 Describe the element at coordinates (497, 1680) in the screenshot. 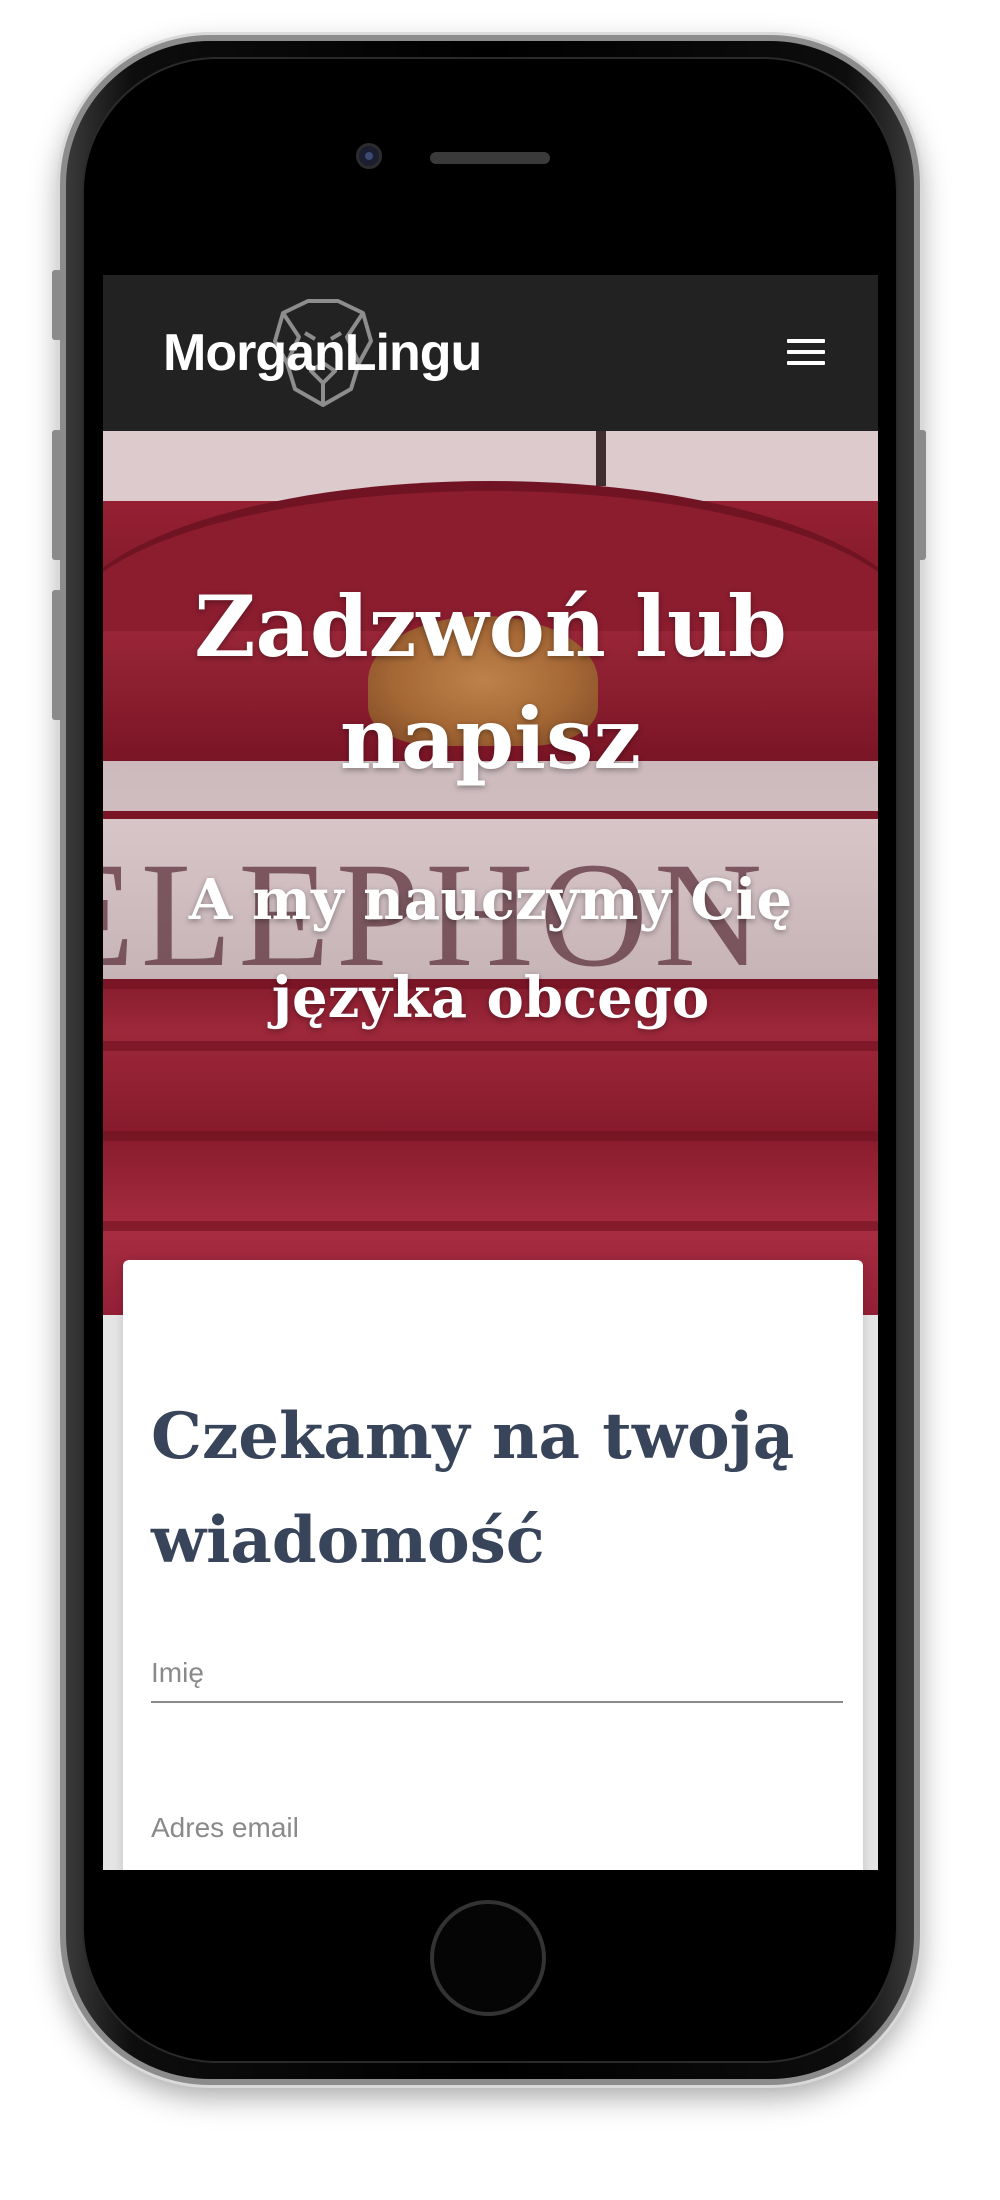

I see `name-input` at that location.